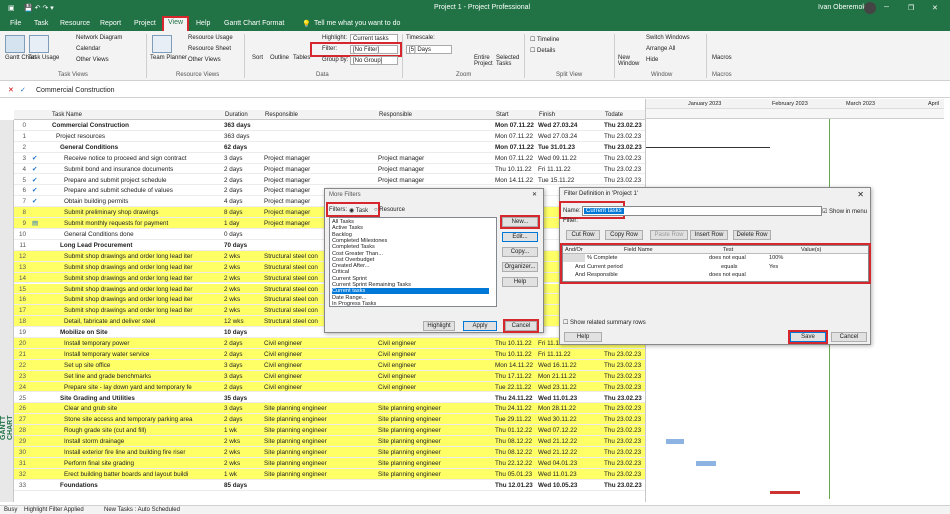 This screenshot has width=950, height=514. I want to click on criteria-and-or: And, so click(580, 267).